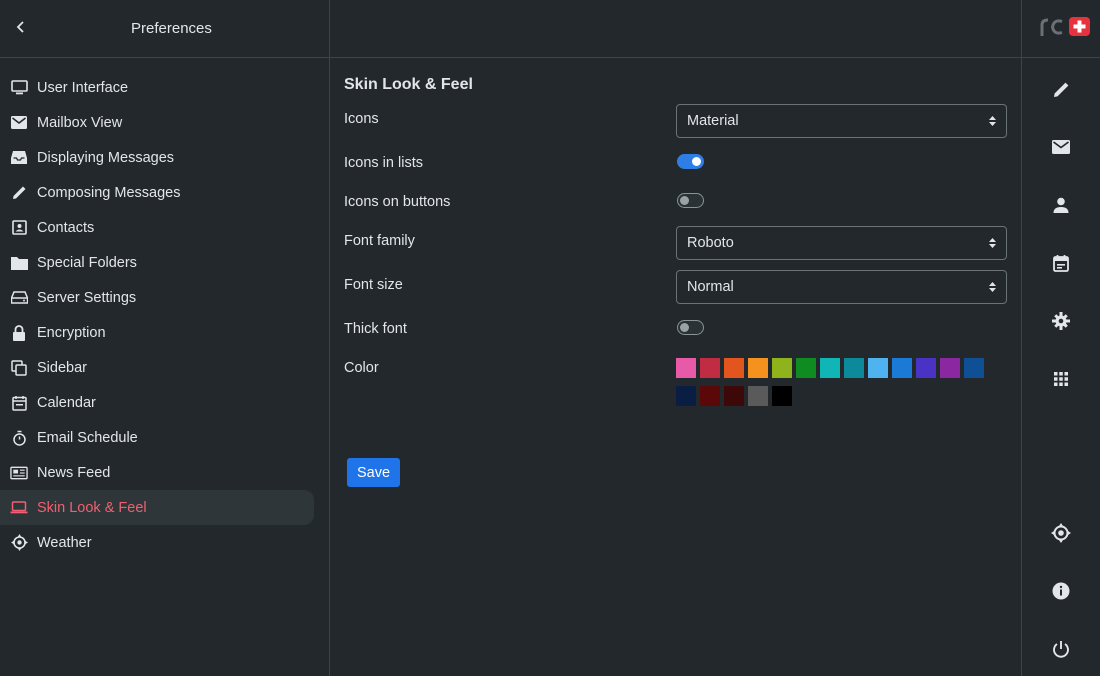 This screenshot has height=676, width=1100. Describe the element at coordinates (87, 297) in the screenshot. I see `sidebar-item-label: Server Settings` at that location.